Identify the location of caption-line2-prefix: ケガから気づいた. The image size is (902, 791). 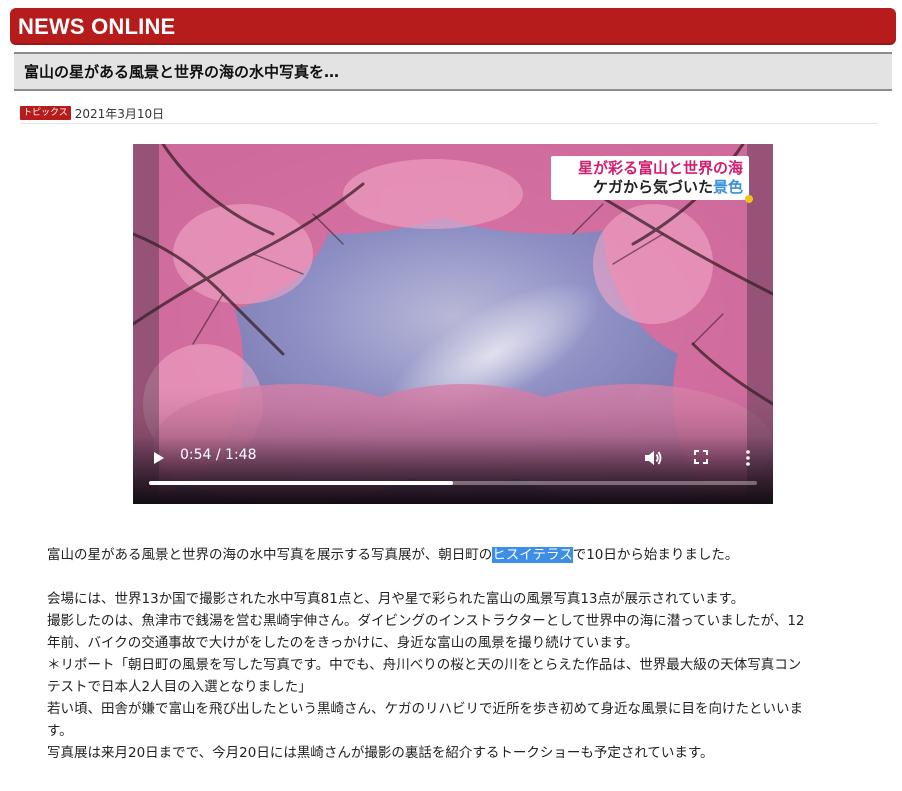
(652, 187).